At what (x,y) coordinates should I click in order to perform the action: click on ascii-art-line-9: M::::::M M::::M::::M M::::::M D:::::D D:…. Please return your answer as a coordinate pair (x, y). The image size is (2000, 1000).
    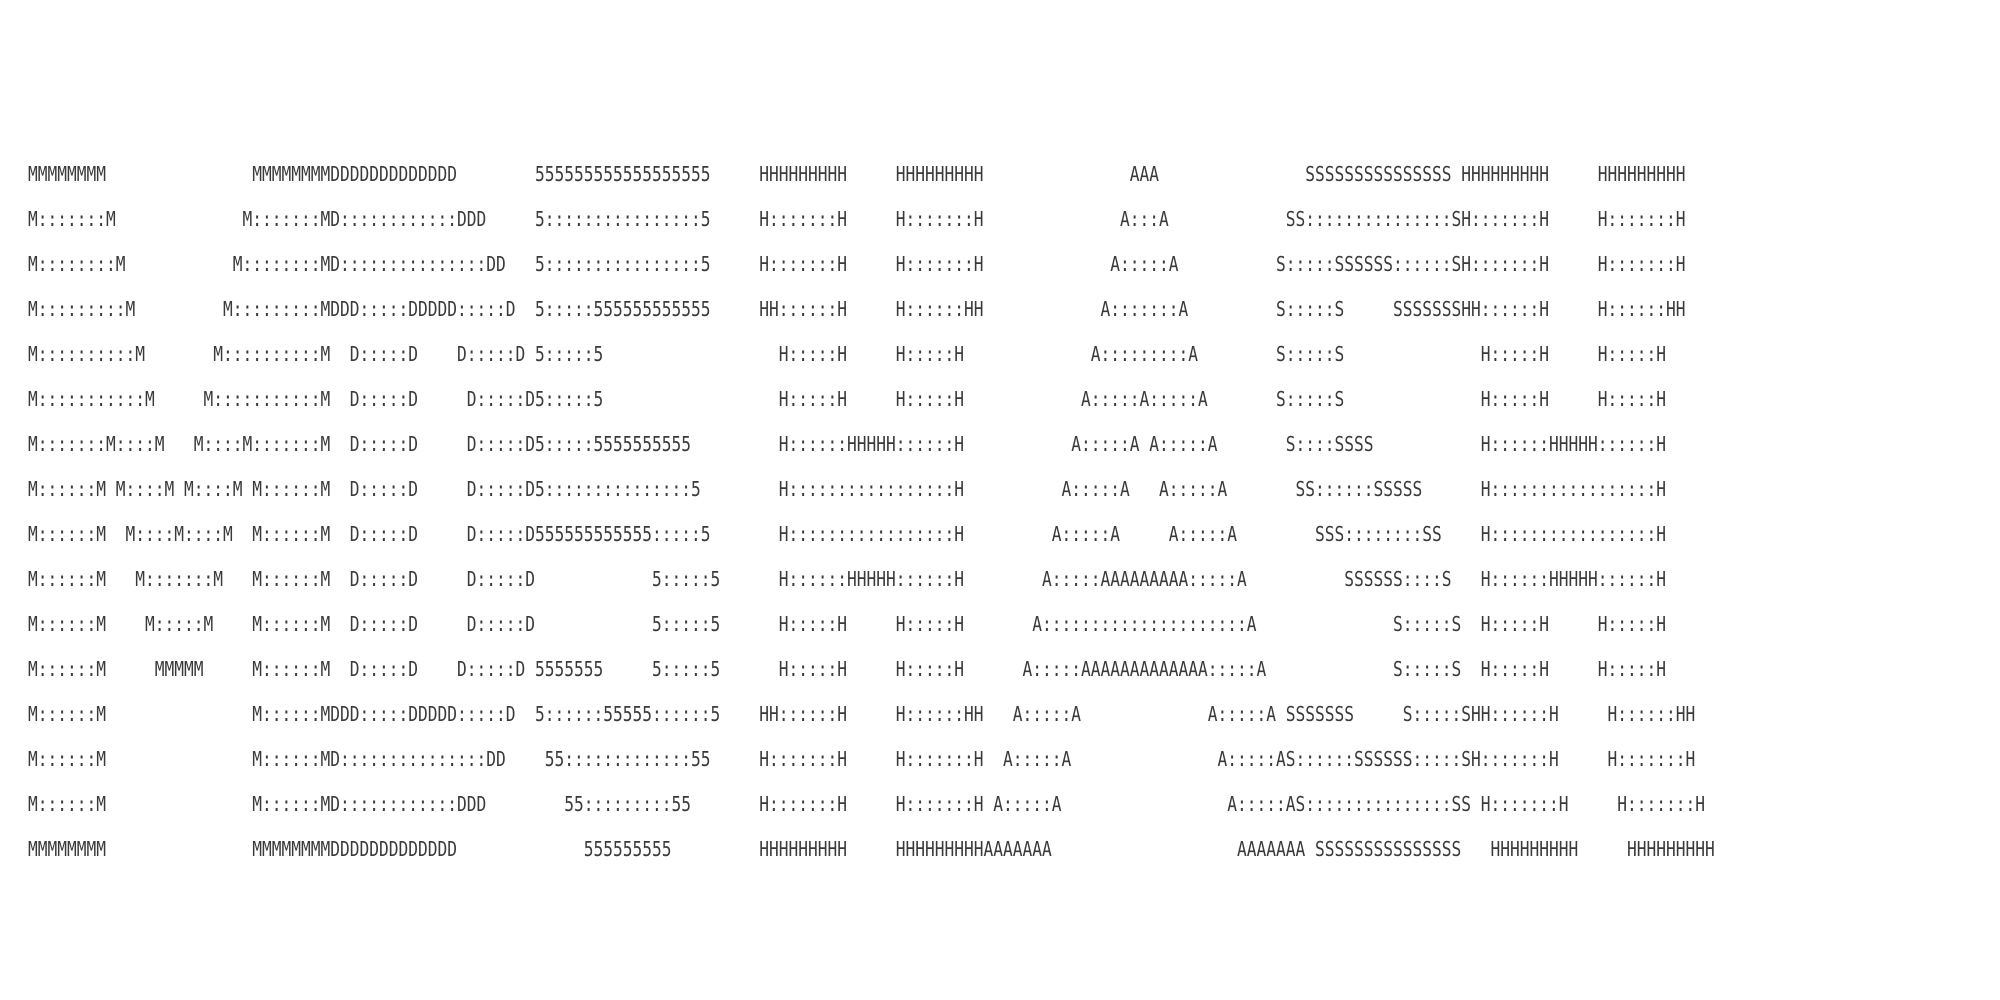
    Looking at the image, I should click on (847, 534).